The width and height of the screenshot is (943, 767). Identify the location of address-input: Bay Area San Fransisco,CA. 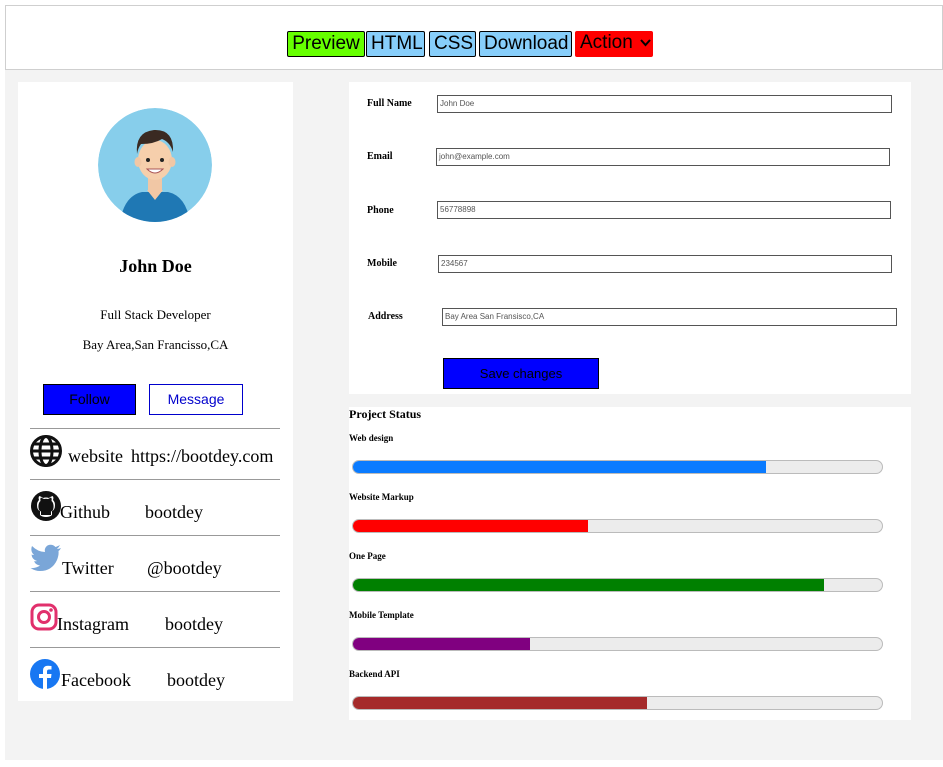
(669, 317).